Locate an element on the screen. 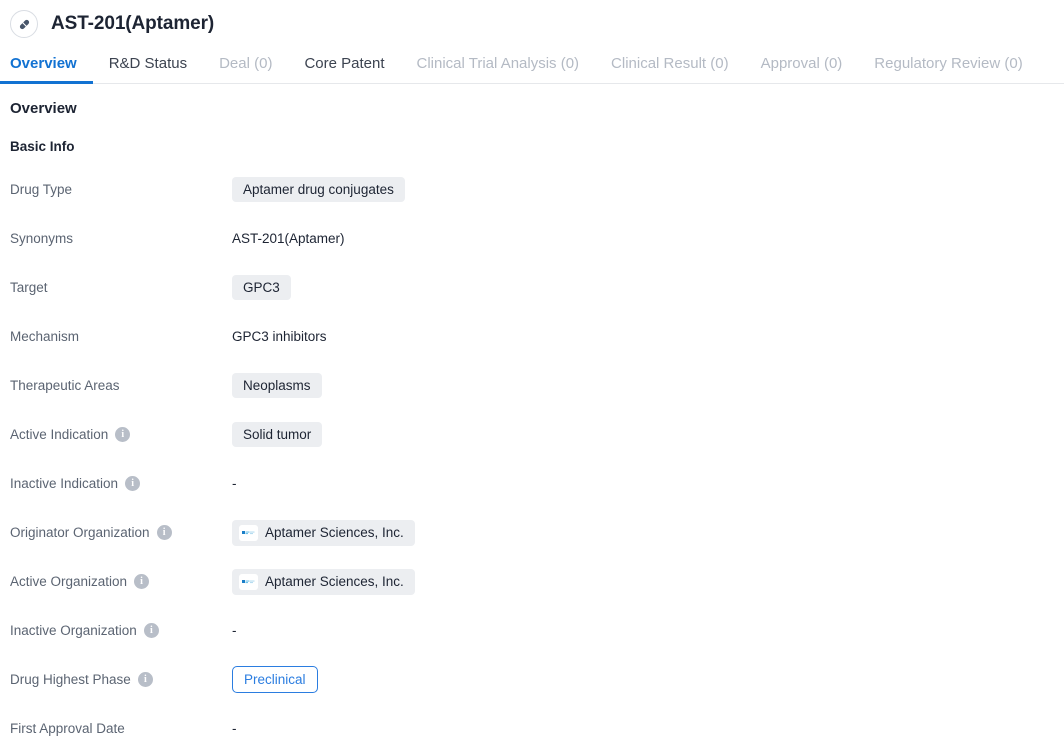 The image size is (1064, 754). value-chip: Solid tumor is located at coordinates (277, 434).